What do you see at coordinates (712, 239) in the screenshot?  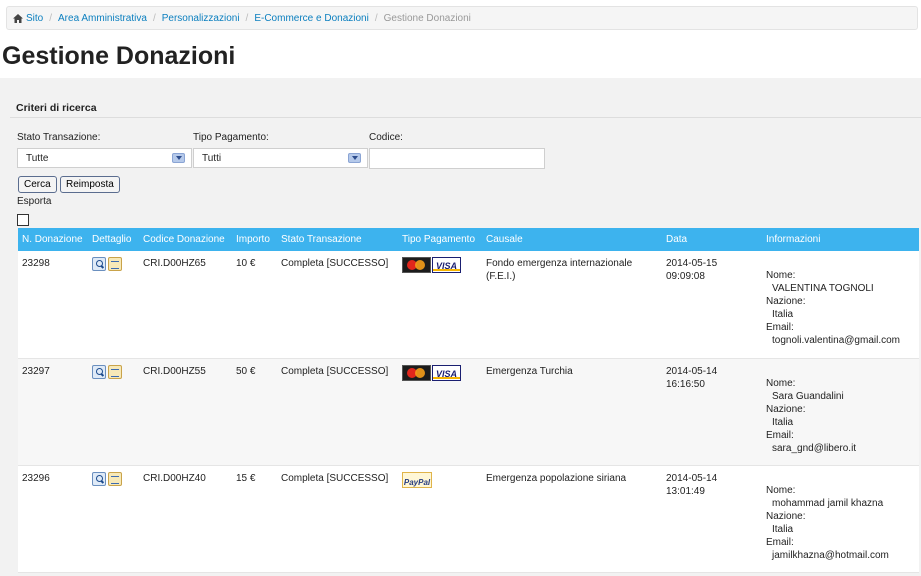 I see `header-data: Data` at bounding box center [712, 239].